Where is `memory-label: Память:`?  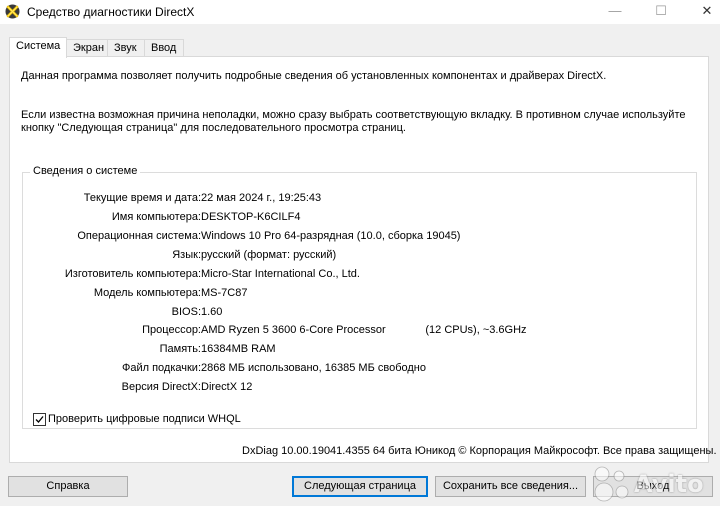 memory-label: Память: is located at coordinates (180, 349).